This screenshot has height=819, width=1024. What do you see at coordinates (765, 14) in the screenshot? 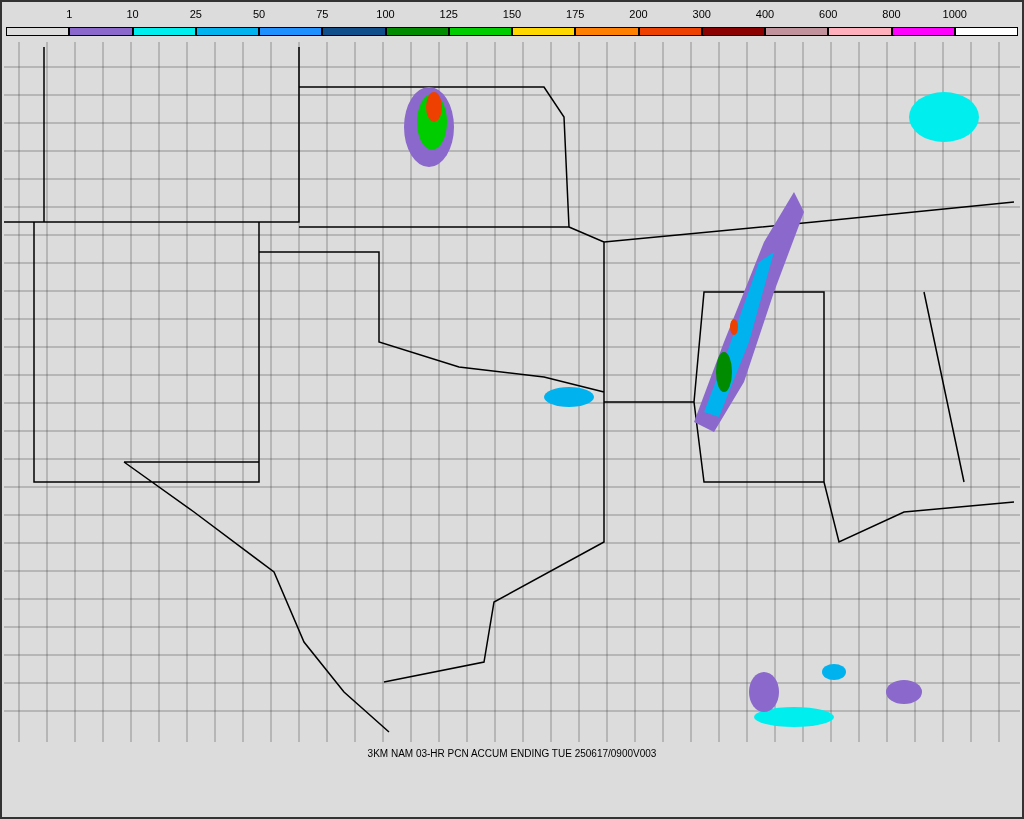
I see `legend-label: 400` at bounding box center [765, 14].